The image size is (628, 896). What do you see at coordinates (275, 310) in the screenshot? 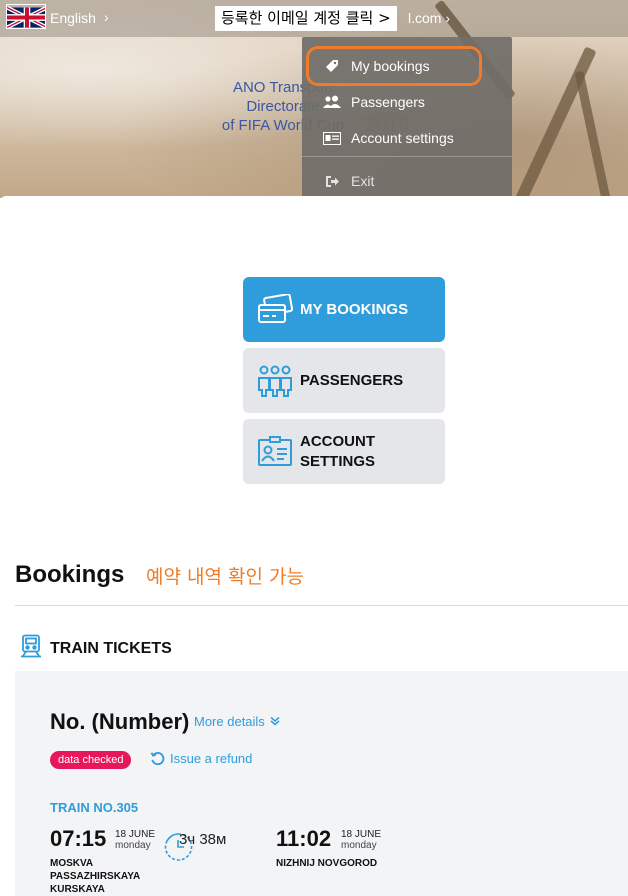
I see `credit-cards-icon` at bounding box center [275, 310].